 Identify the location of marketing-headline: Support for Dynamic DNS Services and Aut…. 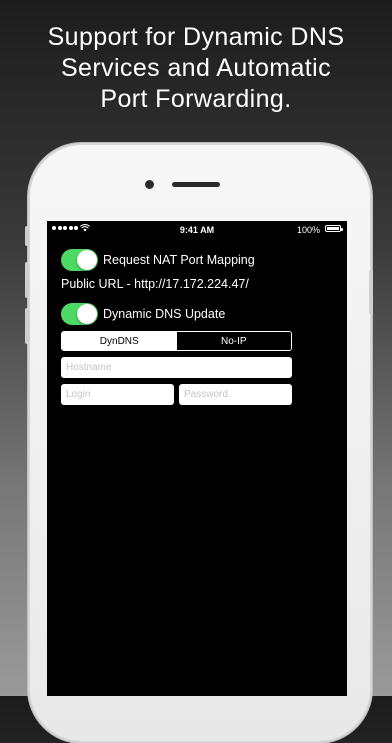
(196, 68).